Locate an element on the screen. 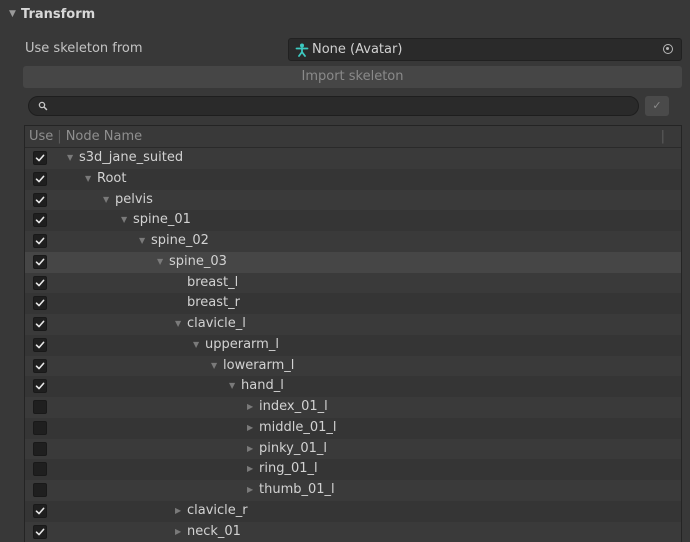  node-name: neck_01 is located at coordinates (214, 531).